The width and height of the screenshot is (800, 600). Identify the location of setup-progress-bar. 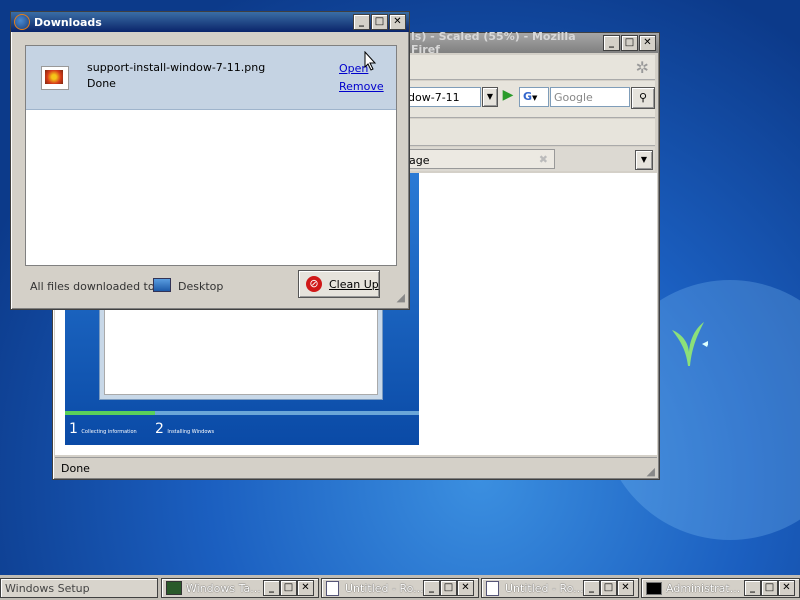
(242, 413).